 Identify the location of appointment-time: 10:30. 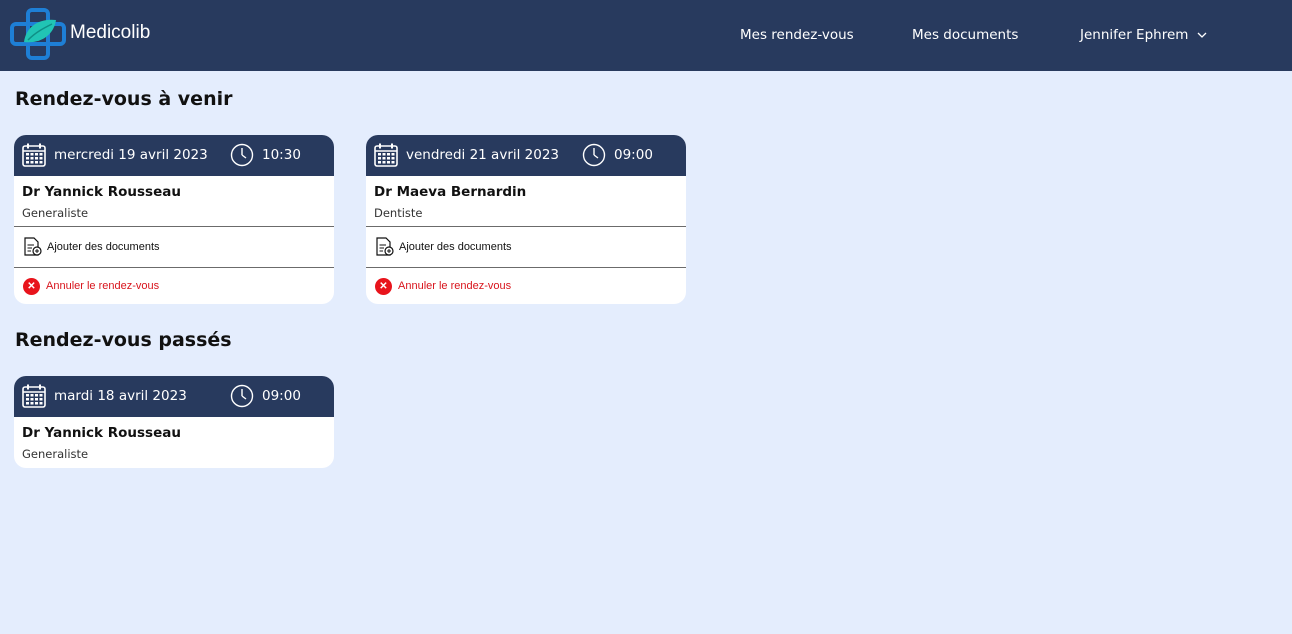
(281, 155).